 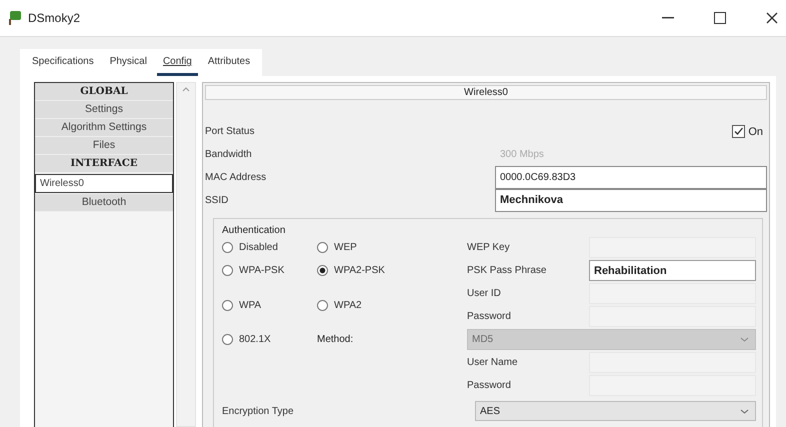 What do you see at coordinates (668, 18) in the screenshot?
I see `minimize-icon` at bounding box center [668, 18].